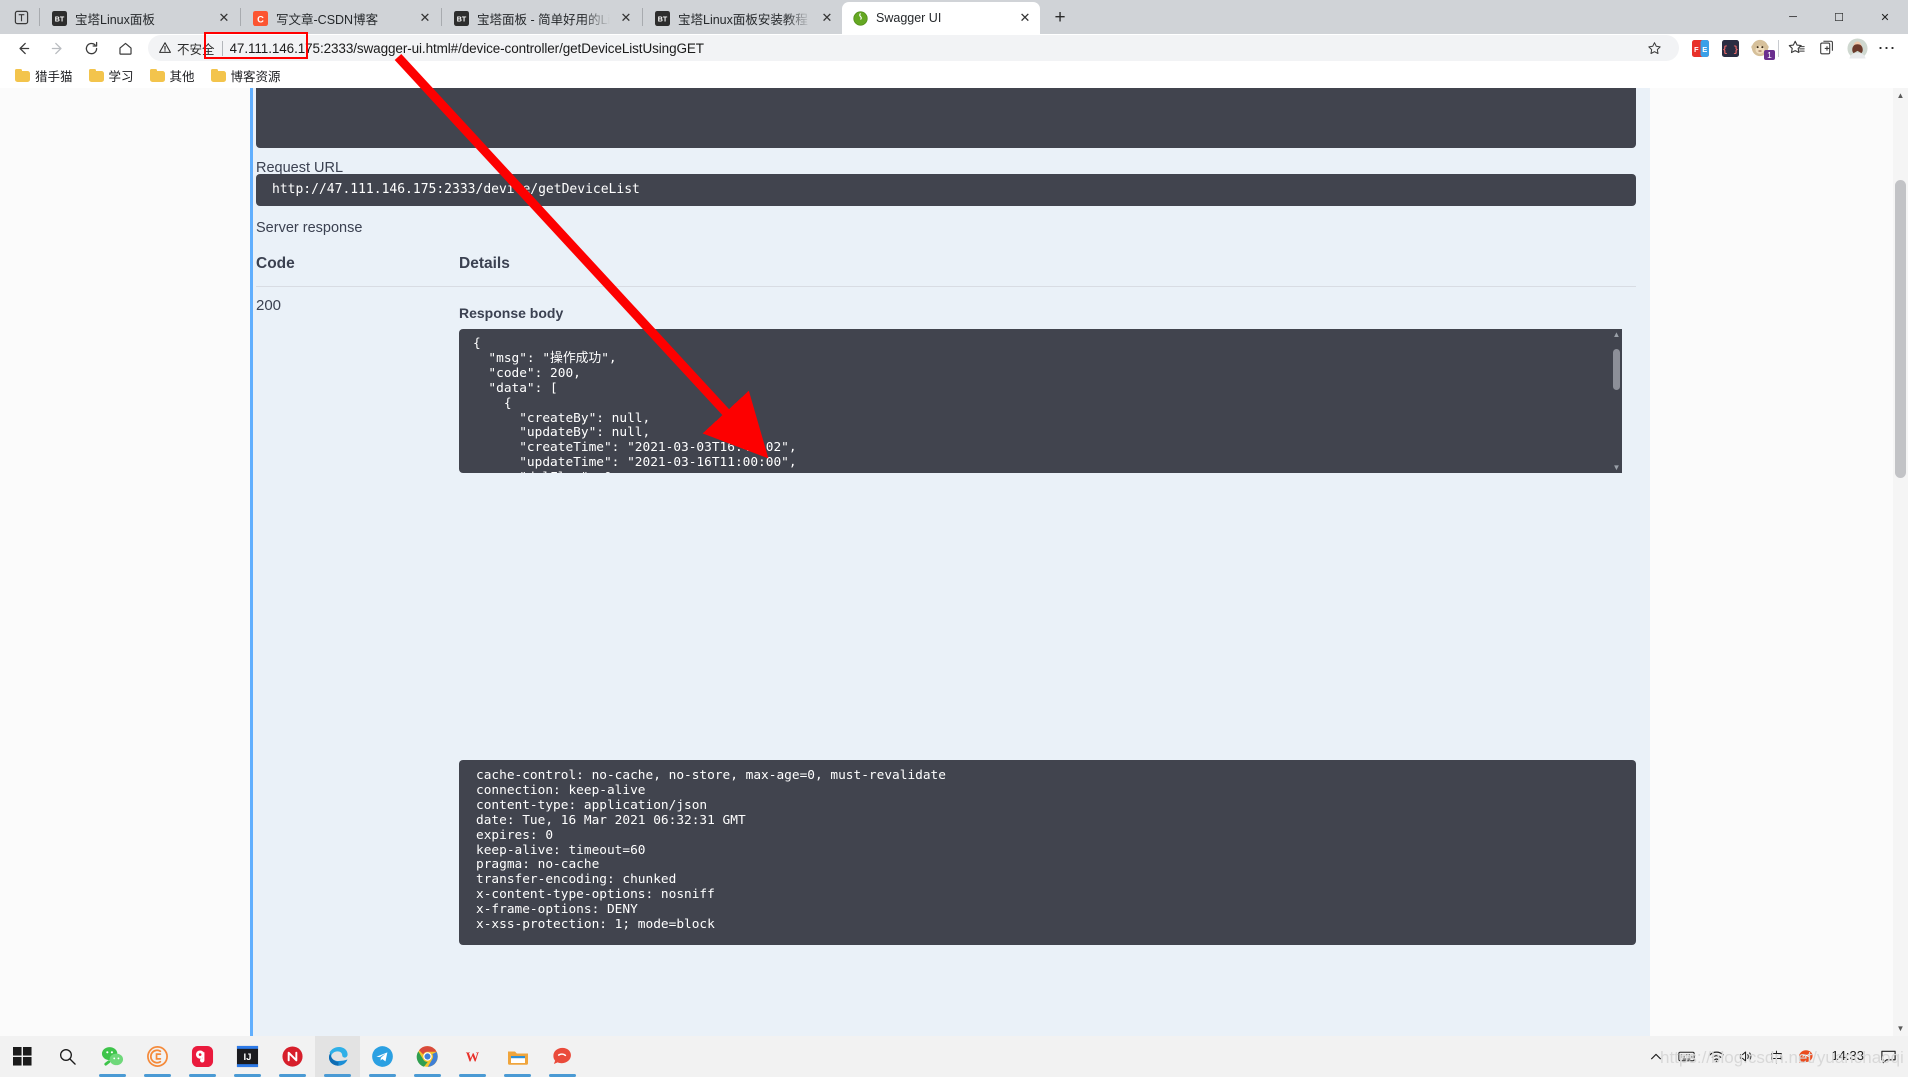 The height and width of the screenshot is (1077, 1908). What do you see at coordinates (954, 1056) in the screenshot?
I see `windows-taskbar: IJ W 中 14:33` at bounding box center [954, 1056].